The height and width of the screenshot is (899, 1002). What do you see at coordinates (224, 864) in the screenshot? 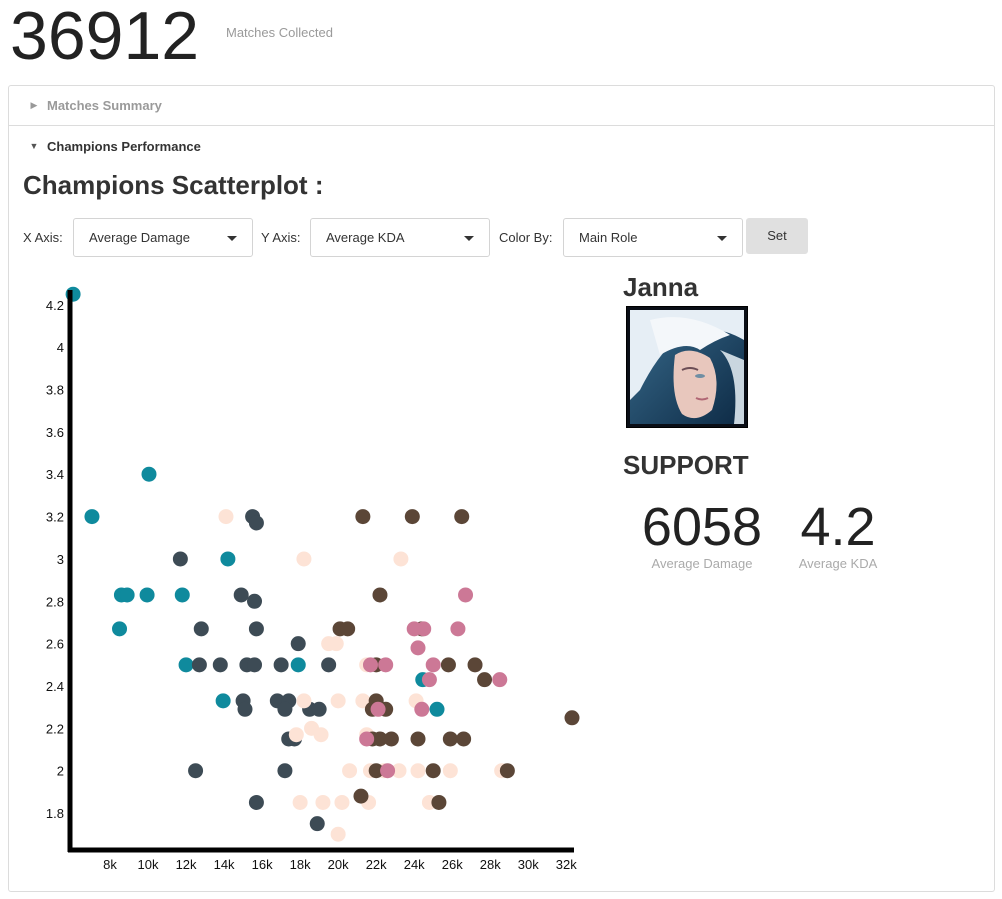
I see `x-tick-label: 14k` at bounding box center [224, 864].